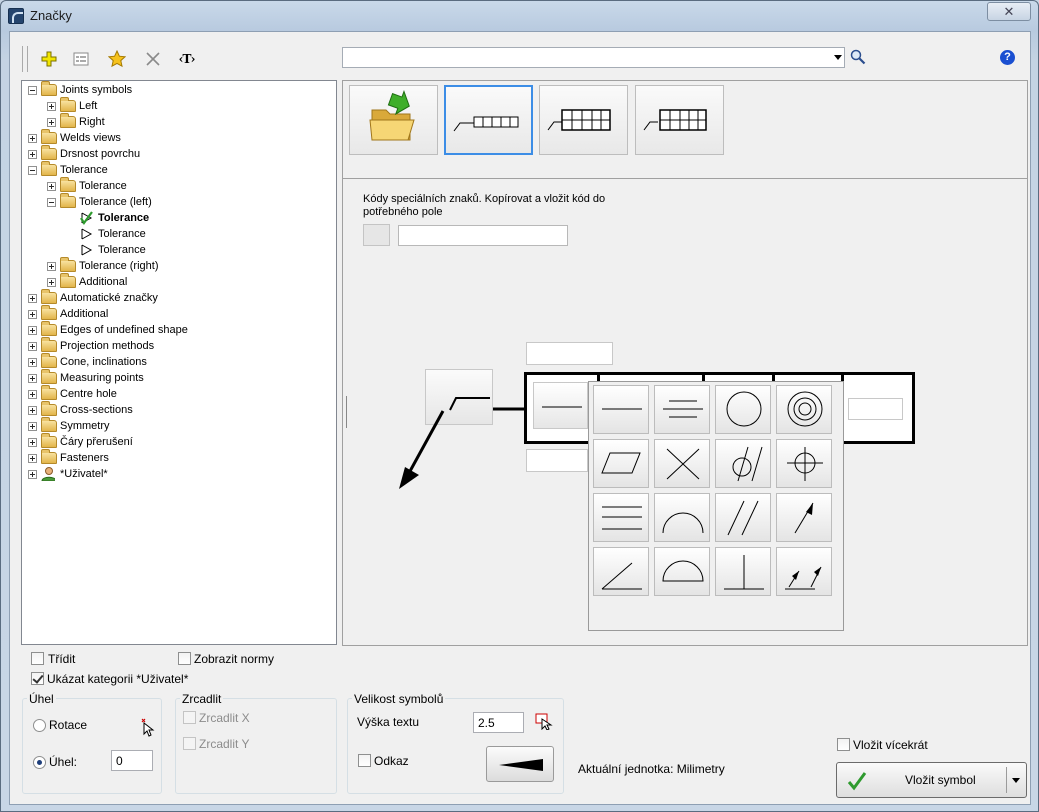 The image size is (1039, 812). What do you see at coordinates (177, 153) in the screenshot?
I see `tree-item: Drsnost povrchu` at bounding box center [177, 153].